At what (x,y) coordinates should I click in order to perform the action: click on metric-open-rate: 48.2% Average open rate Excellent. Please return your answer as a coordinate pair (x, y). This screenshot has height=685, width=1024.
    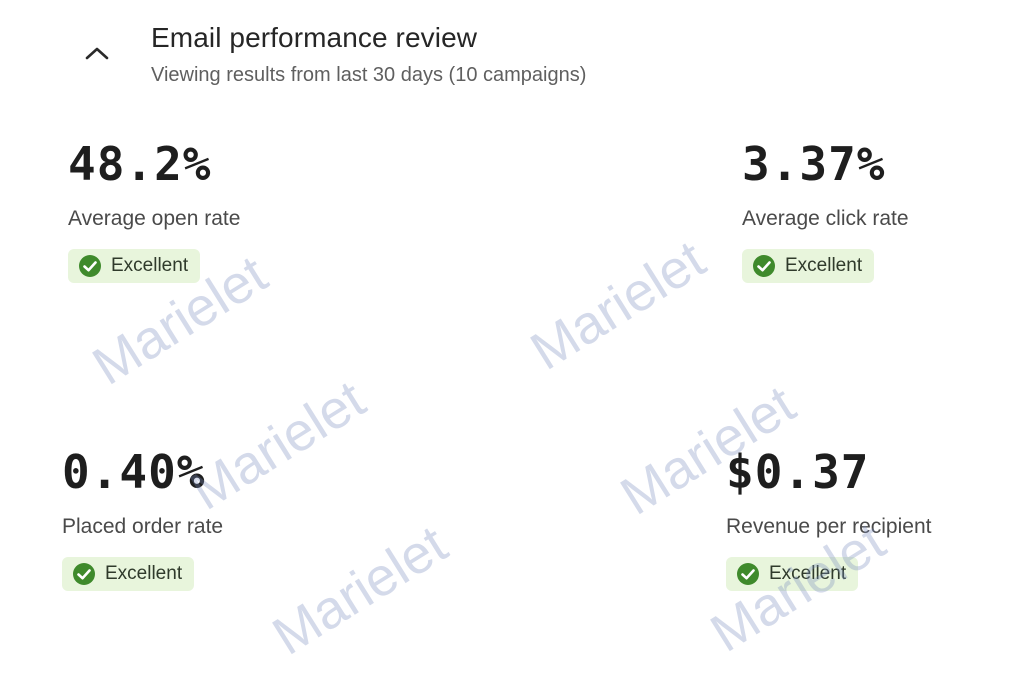
    Looking at the image, I should click on (154, 212).